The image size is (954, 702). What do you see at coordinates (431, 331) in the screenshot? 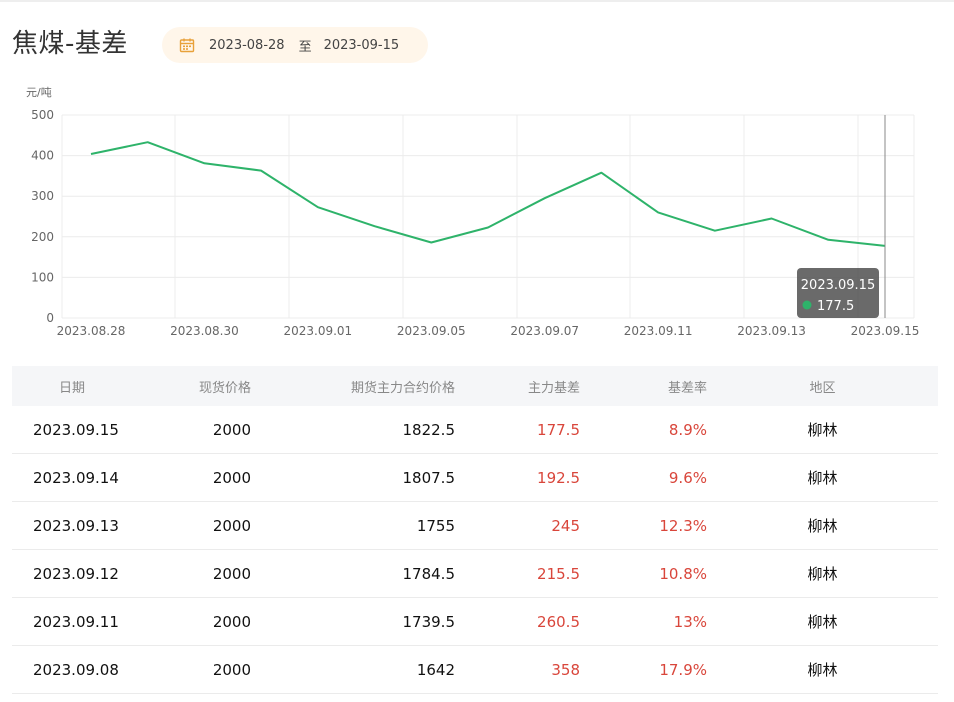
I see `x-tick-label: 2023.09.05` at bounding box center [431, 331].